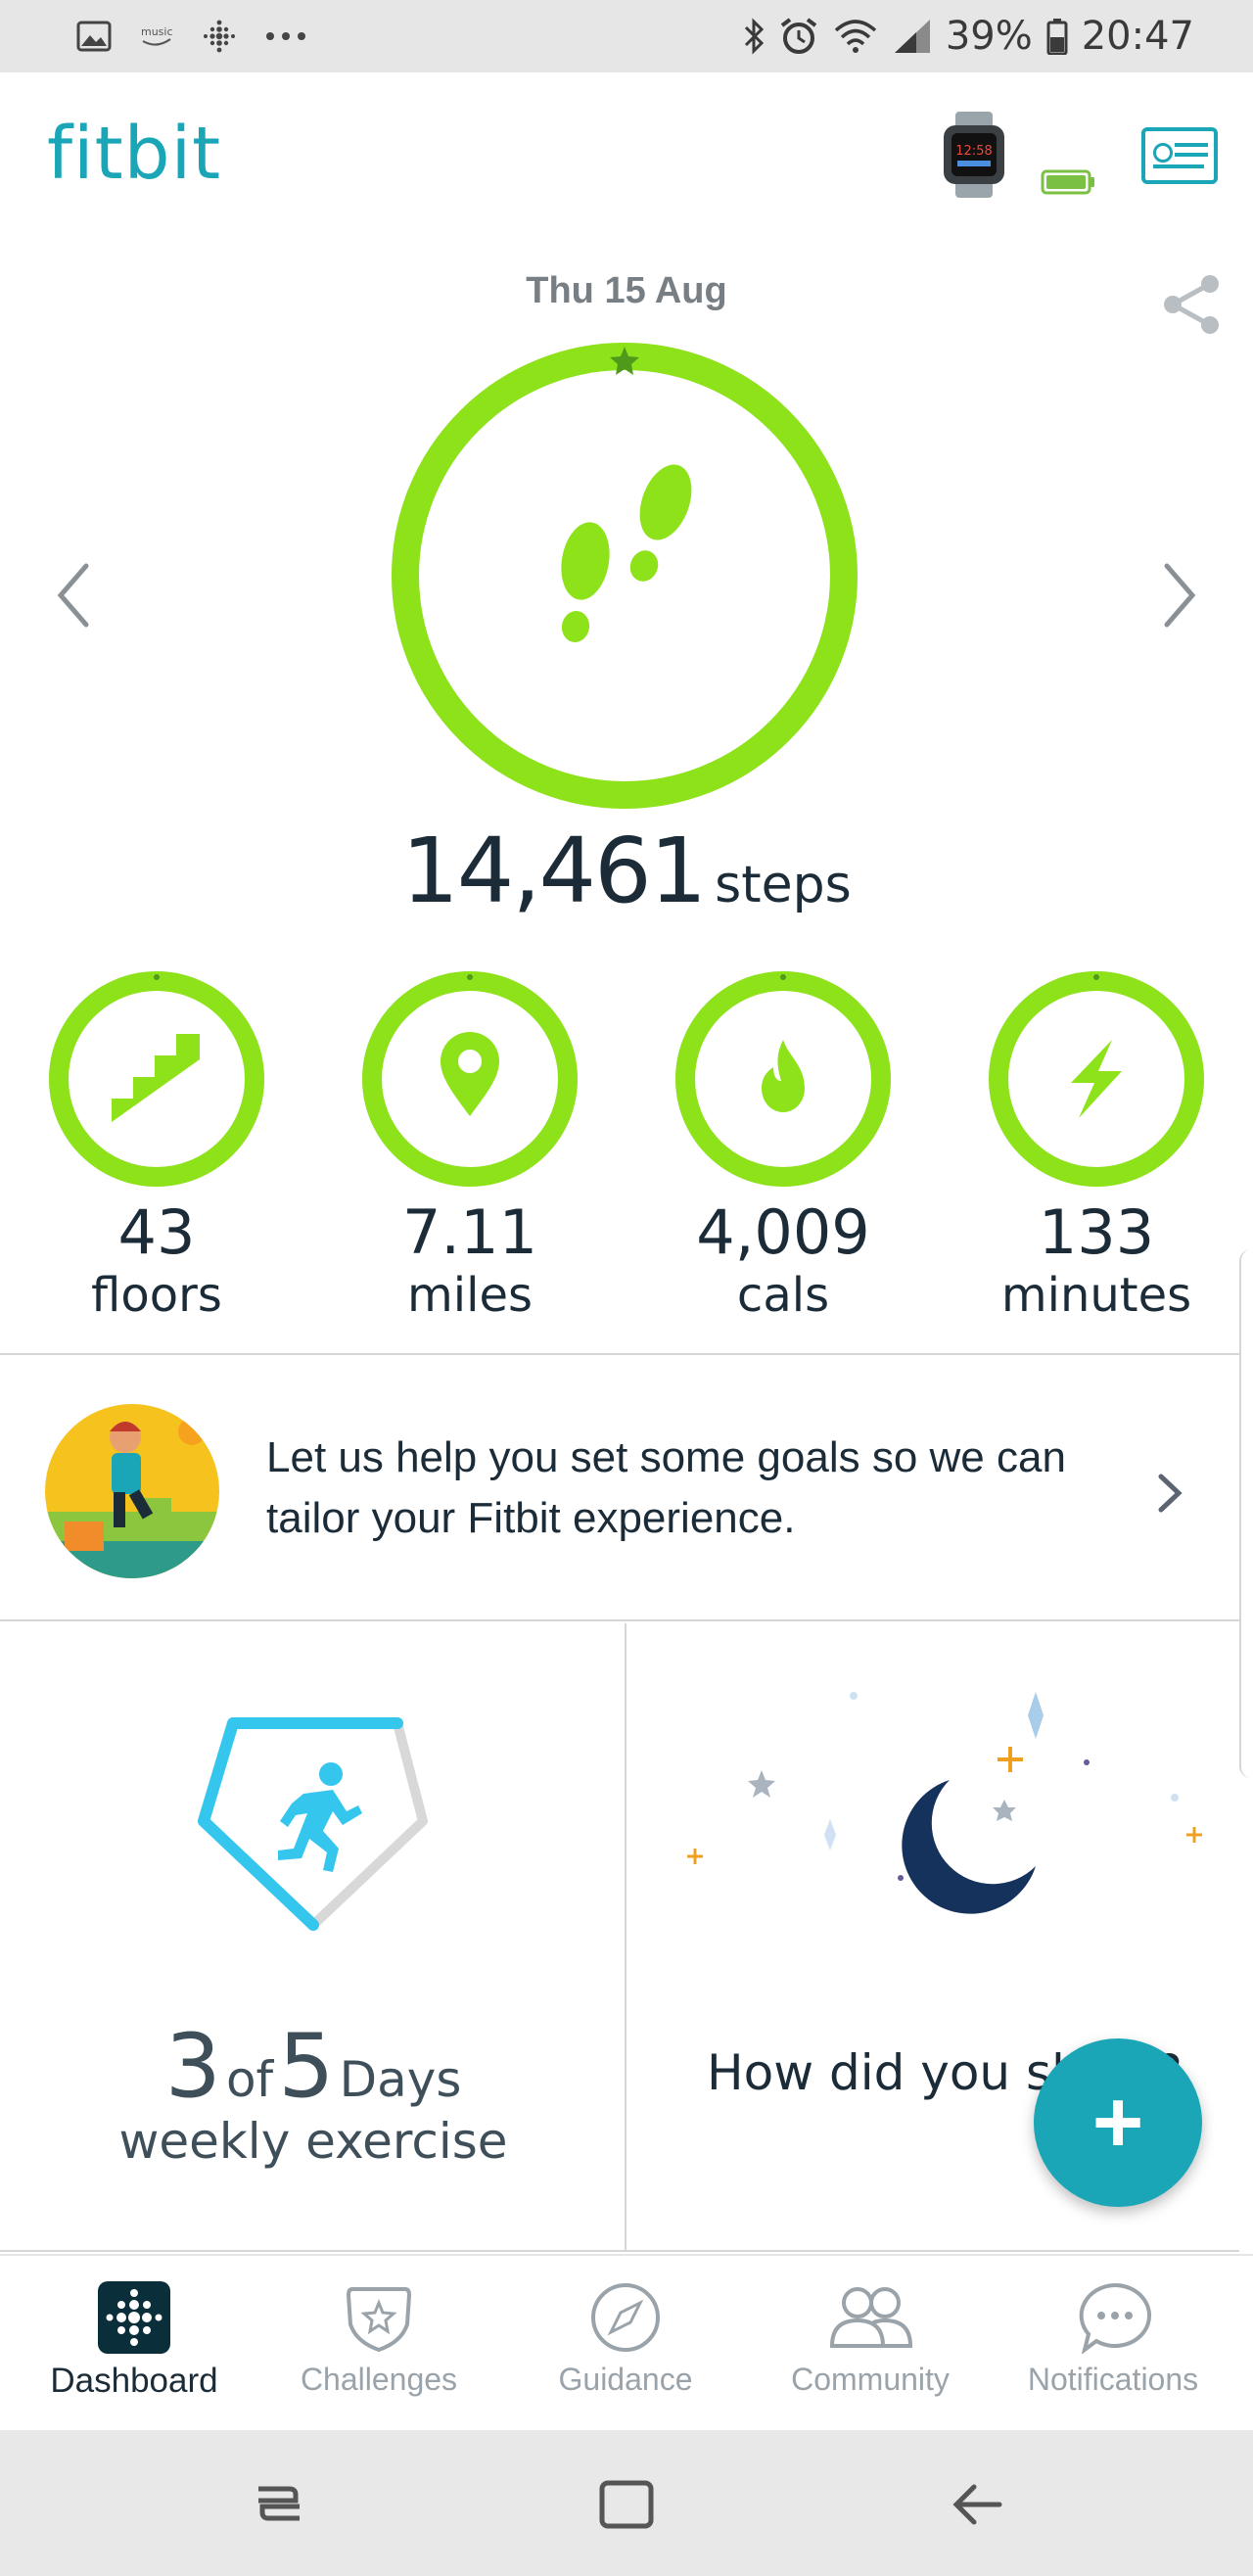  I want to click on battery-percent: 39%, so click(989, 36).